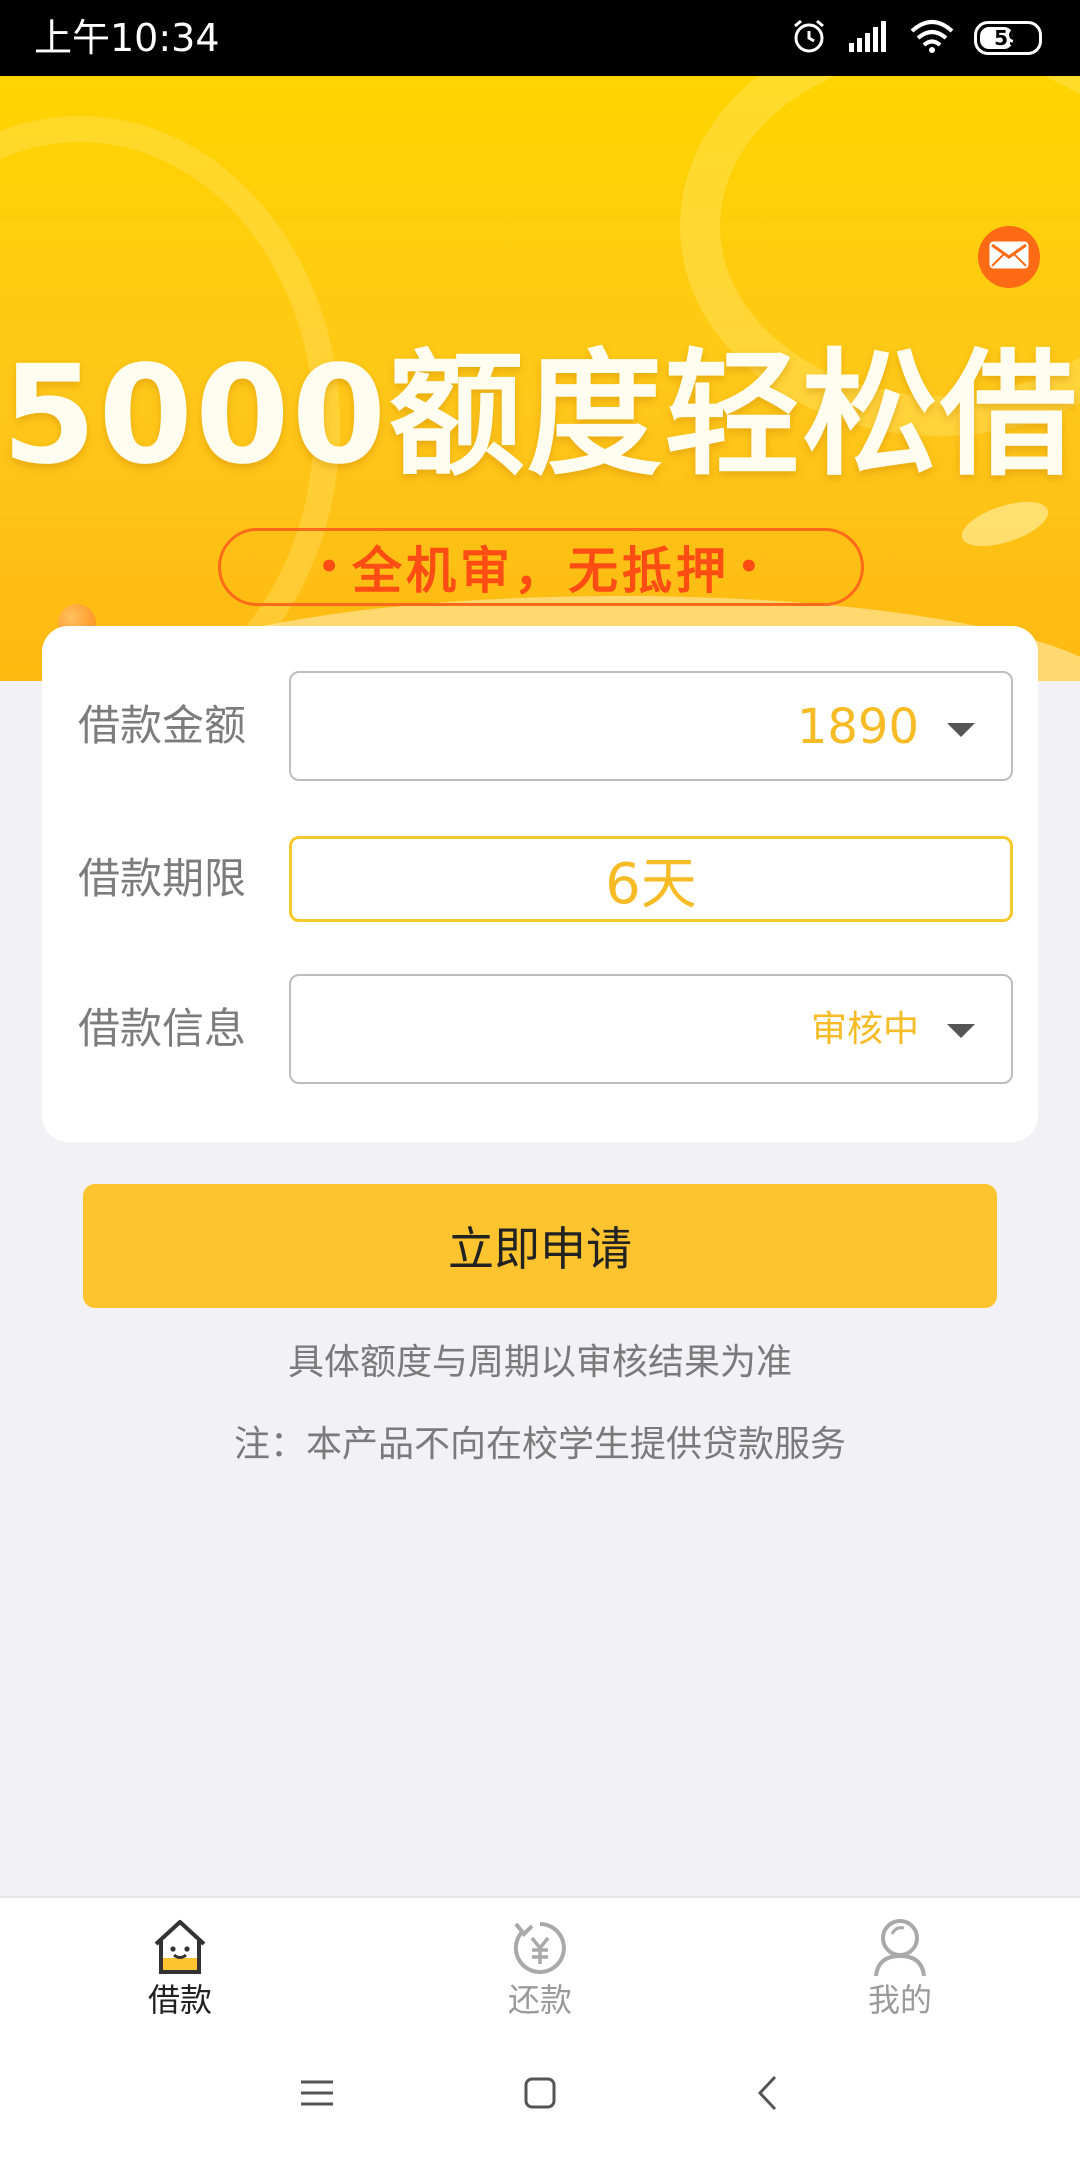  I want to click on student-disclaimer: 注：本产品不向在校学生提供贷款服务, so click(539, 1444).